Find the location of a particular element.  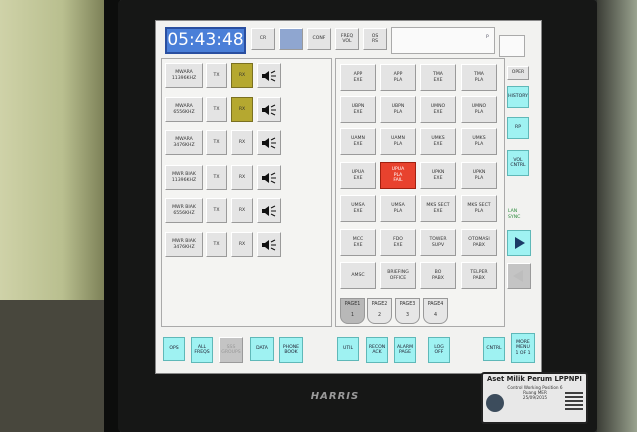

arrow-left-icon is located at coordinates (518, 276).